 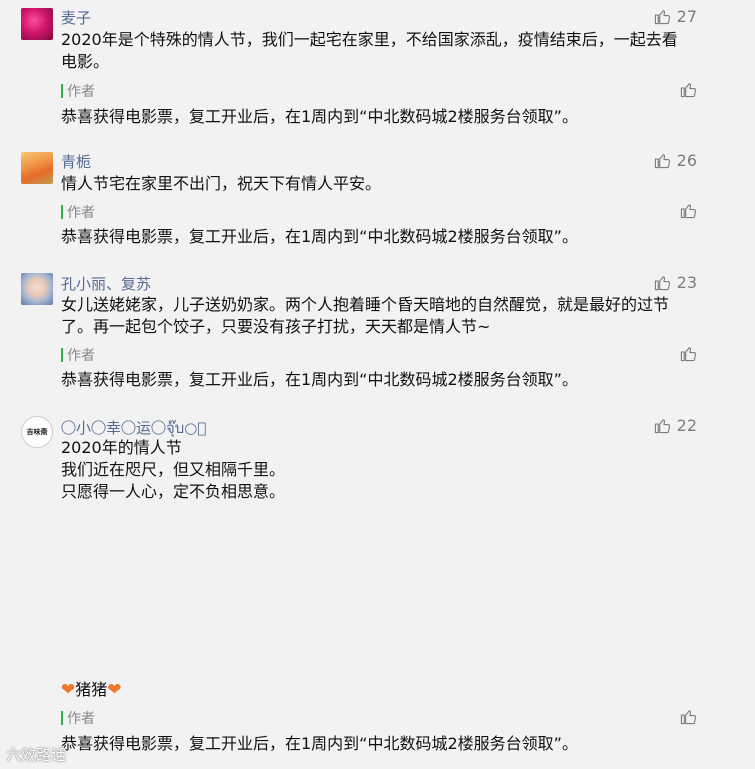 I want to click on comment-line: 情人节宅在家里不出门，祝天下有情人平安。, so click(x=221, y=183).